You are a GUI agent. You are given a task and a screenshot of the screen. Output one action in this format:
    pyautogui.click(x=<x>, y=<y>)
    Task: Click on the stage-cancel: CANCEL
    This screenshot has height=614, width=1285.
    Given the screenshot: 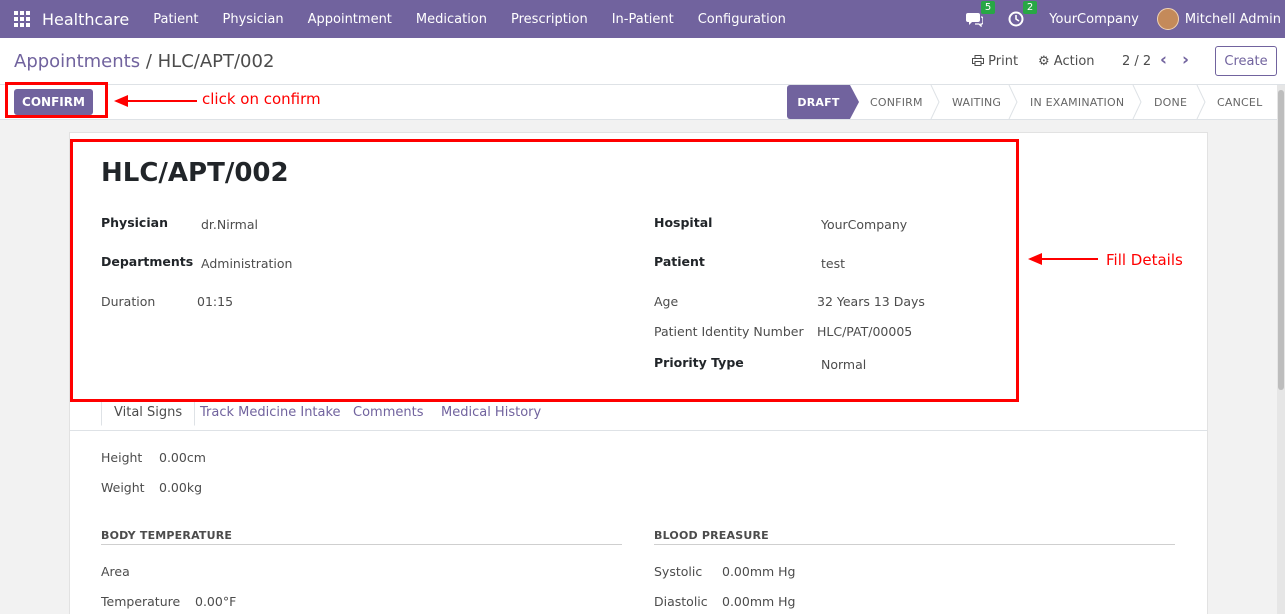 What is the action you would take?
    pyautogui.click(x=1239, y=102)
    